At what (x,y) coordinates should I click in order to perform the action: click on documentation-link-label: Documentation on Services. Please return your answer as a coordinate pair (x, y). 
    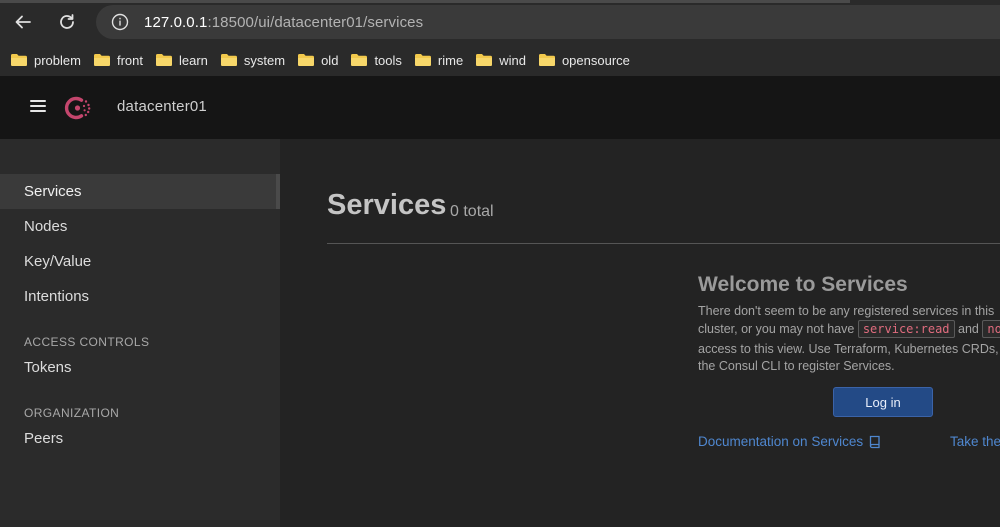
    Looking at the image, I should click on (781, 441).